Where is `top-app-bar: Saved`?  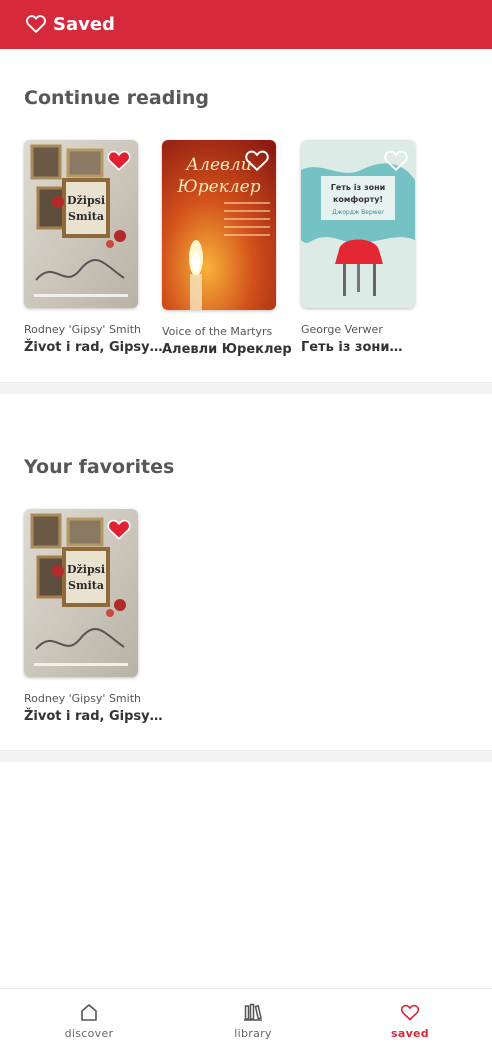
top-app-bar: Saved is located at coordinates (246, 24).